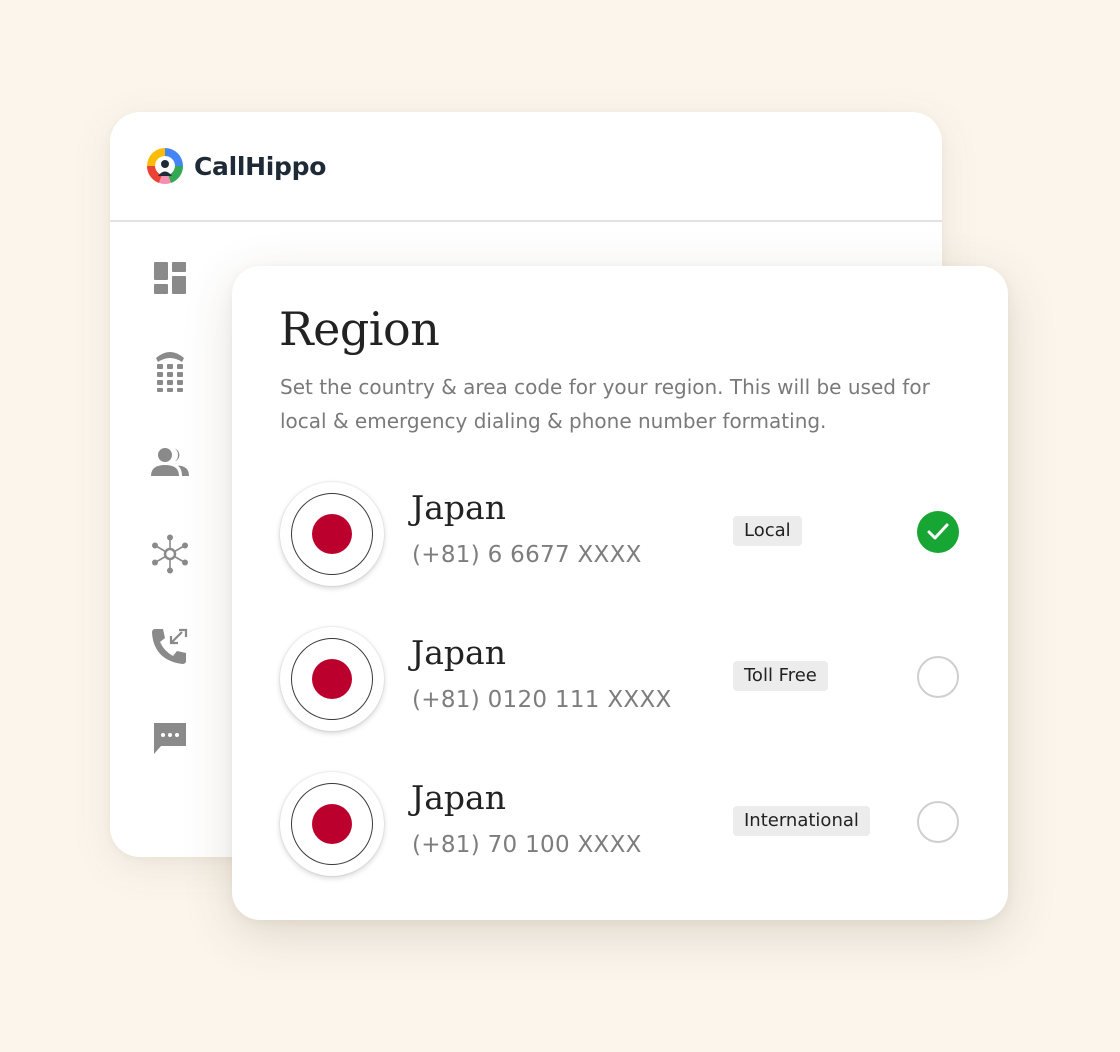  I want to click on number-type-badge: Local, so click(767, 531).